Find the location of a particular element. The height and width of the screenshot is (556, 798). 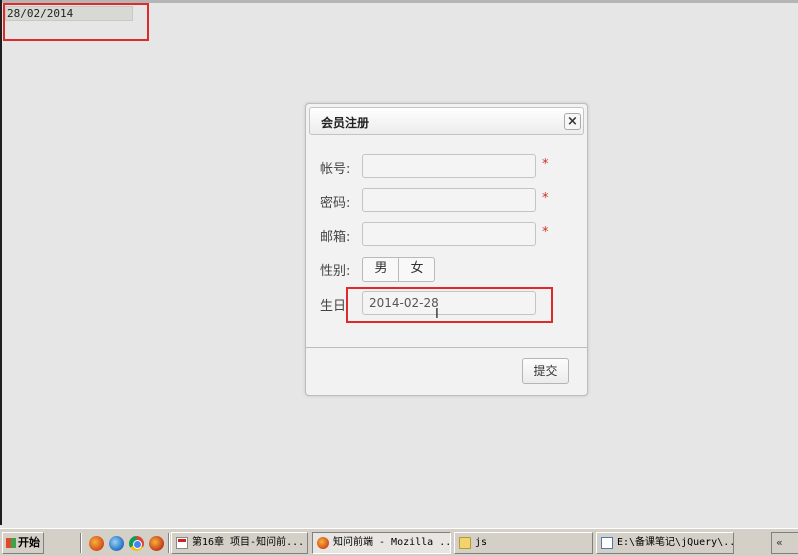

account-required-mark: * is located at coordinates (545, 164).